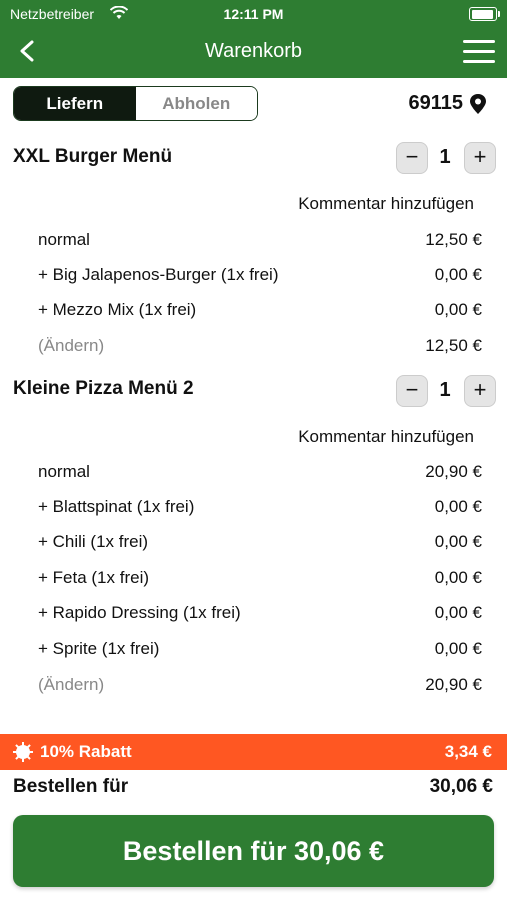 The width and height of the screenshot is (507, 900). What do you see at coordinates (93, 156) in the screenshot?
I see `cart-item-name: XXL Burger Menü` at bounding box center [93, 156].